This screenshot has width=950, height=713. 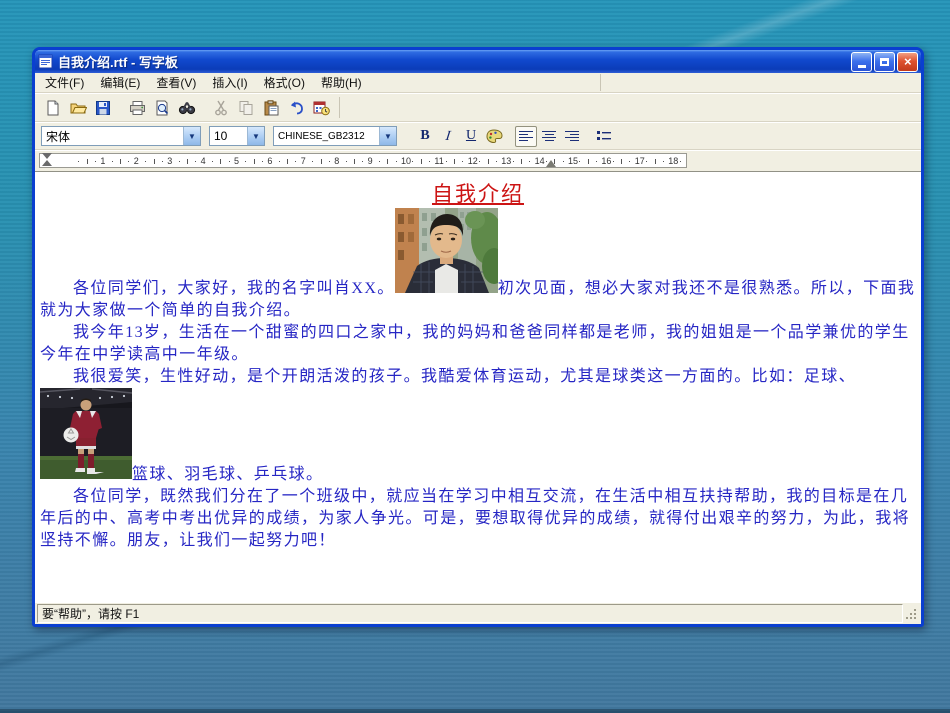 What do you see at coordinates (45, 61) in the screenshot?
I see `wordpad-app-icon` at bounding box center [45, 61].